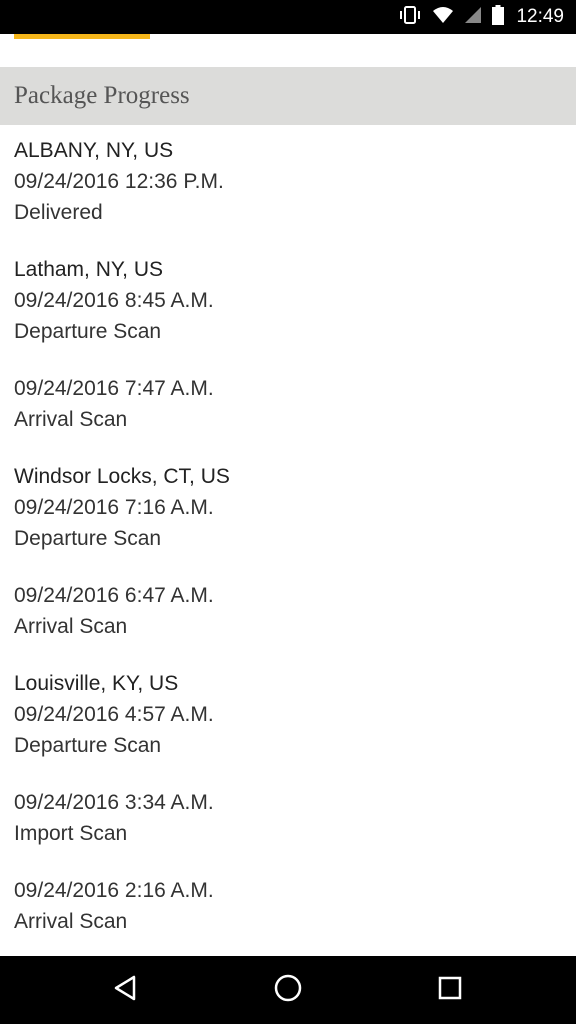 This screenshot has height=1024, width=576. What do you see at coordinates (114, 300) in the screenshot?
I see `event-datetime: 09/24/2016 8:45 A.M.` at bounding box center [114, 300].